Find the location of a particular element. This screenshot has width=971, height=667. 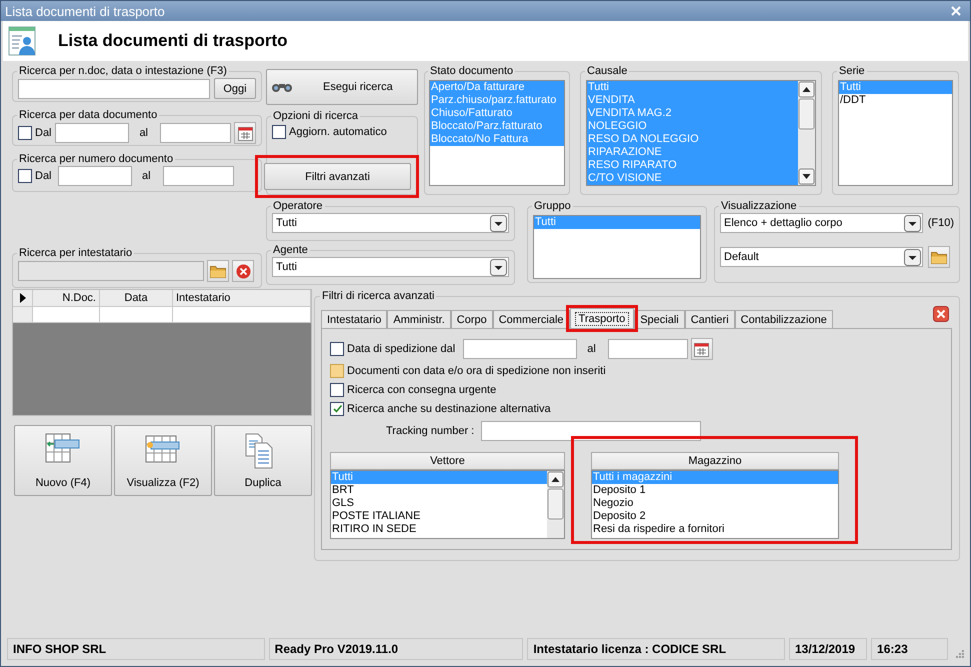

group-label: Visualizzazione is located at coordinates (759, 206).